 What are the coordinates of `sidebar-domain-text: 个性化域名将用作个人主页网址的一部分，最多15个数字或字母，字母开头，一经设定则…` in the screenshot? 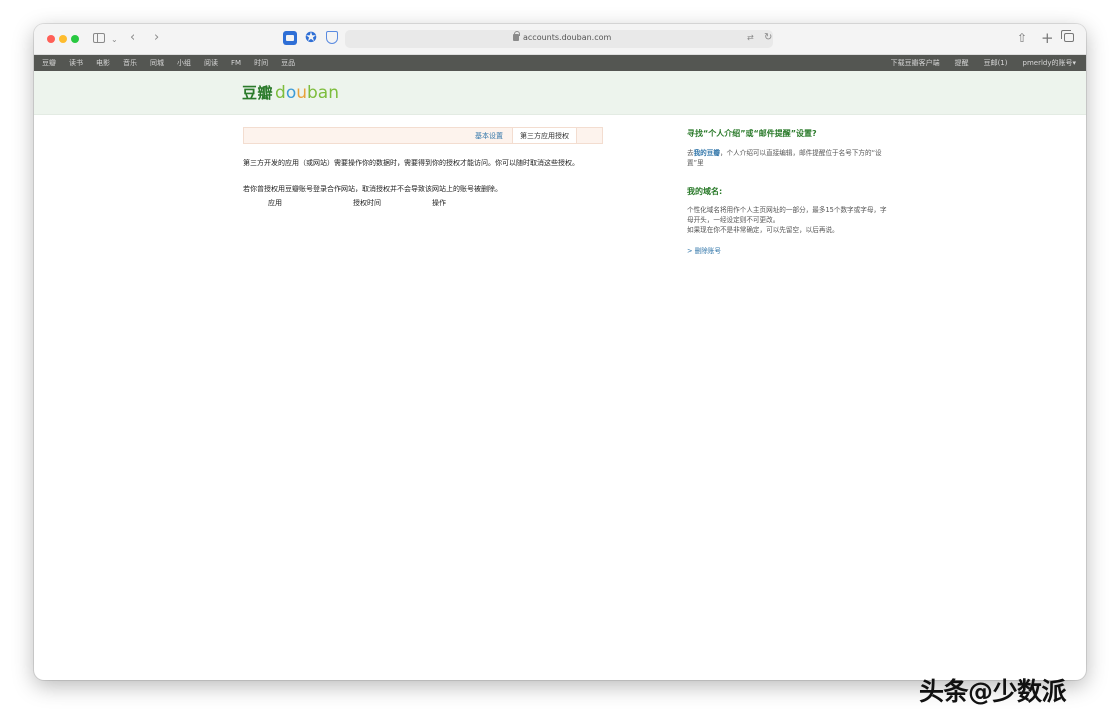 It's located at (787, 220).